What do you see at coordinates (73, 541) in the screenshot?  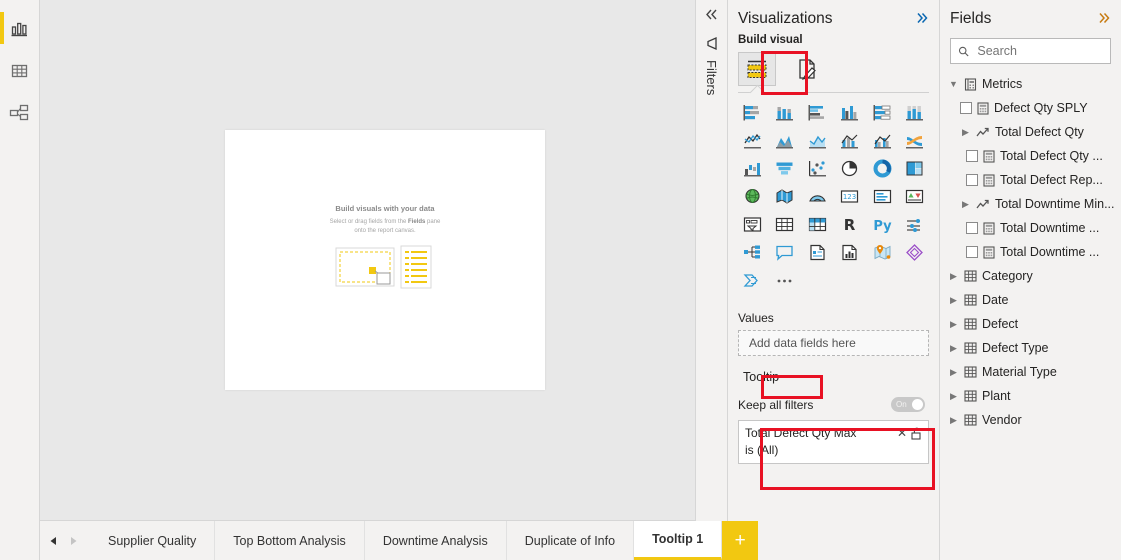 I see `next-page-button` at bounding box center [73, 541].